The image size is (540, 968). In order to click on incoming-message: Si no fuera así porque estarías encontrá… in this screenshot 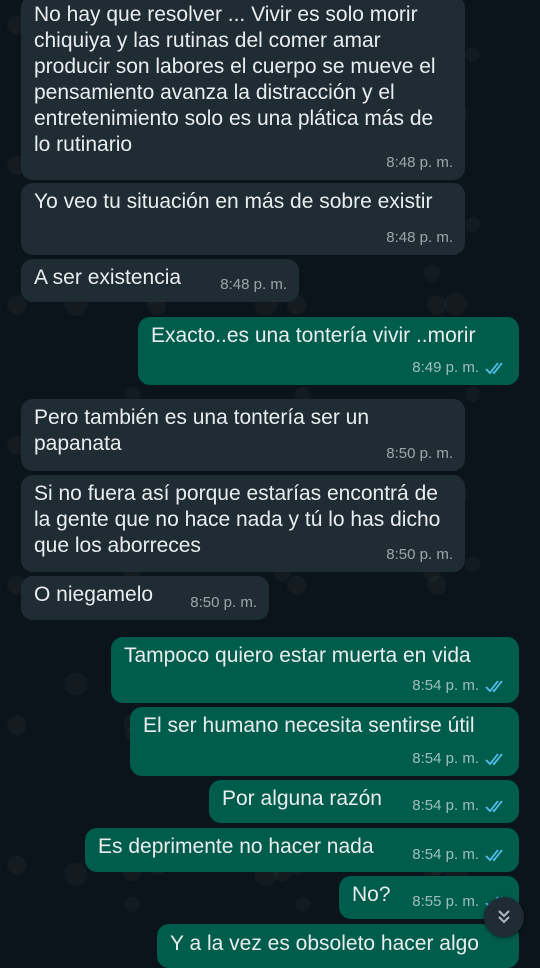, I will do `click(243, 523)`.